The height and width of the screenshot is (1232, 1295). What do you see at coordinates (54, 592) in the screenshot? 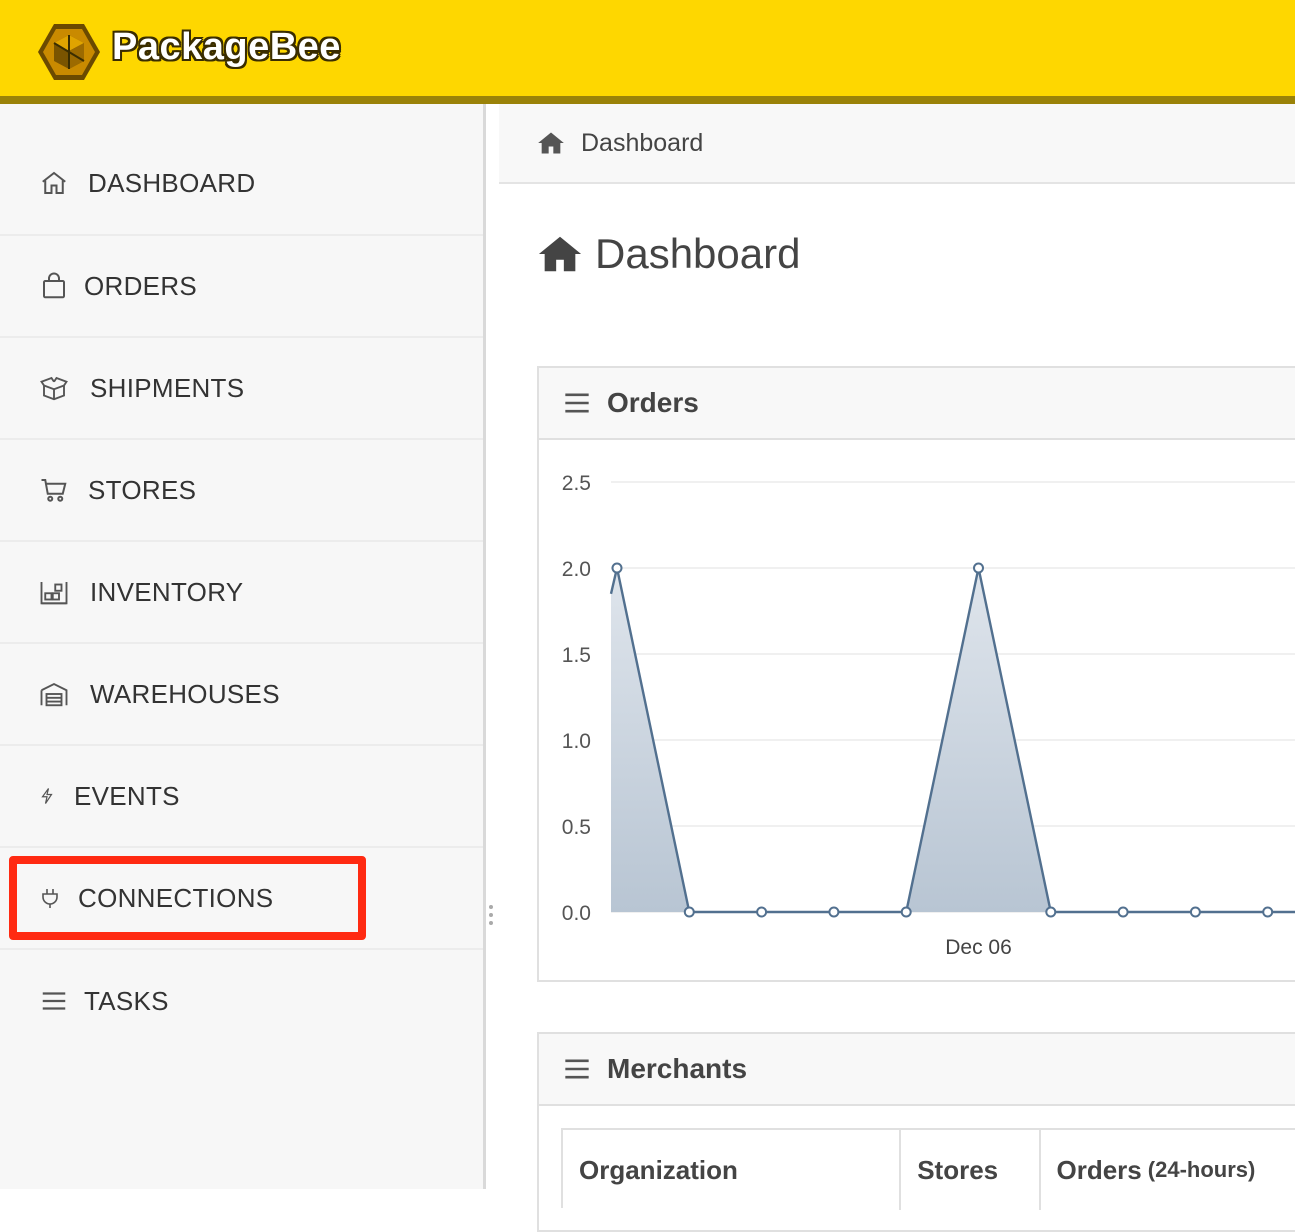
I see `warehouse-shelves-icon` at bounding box center [54, 592].